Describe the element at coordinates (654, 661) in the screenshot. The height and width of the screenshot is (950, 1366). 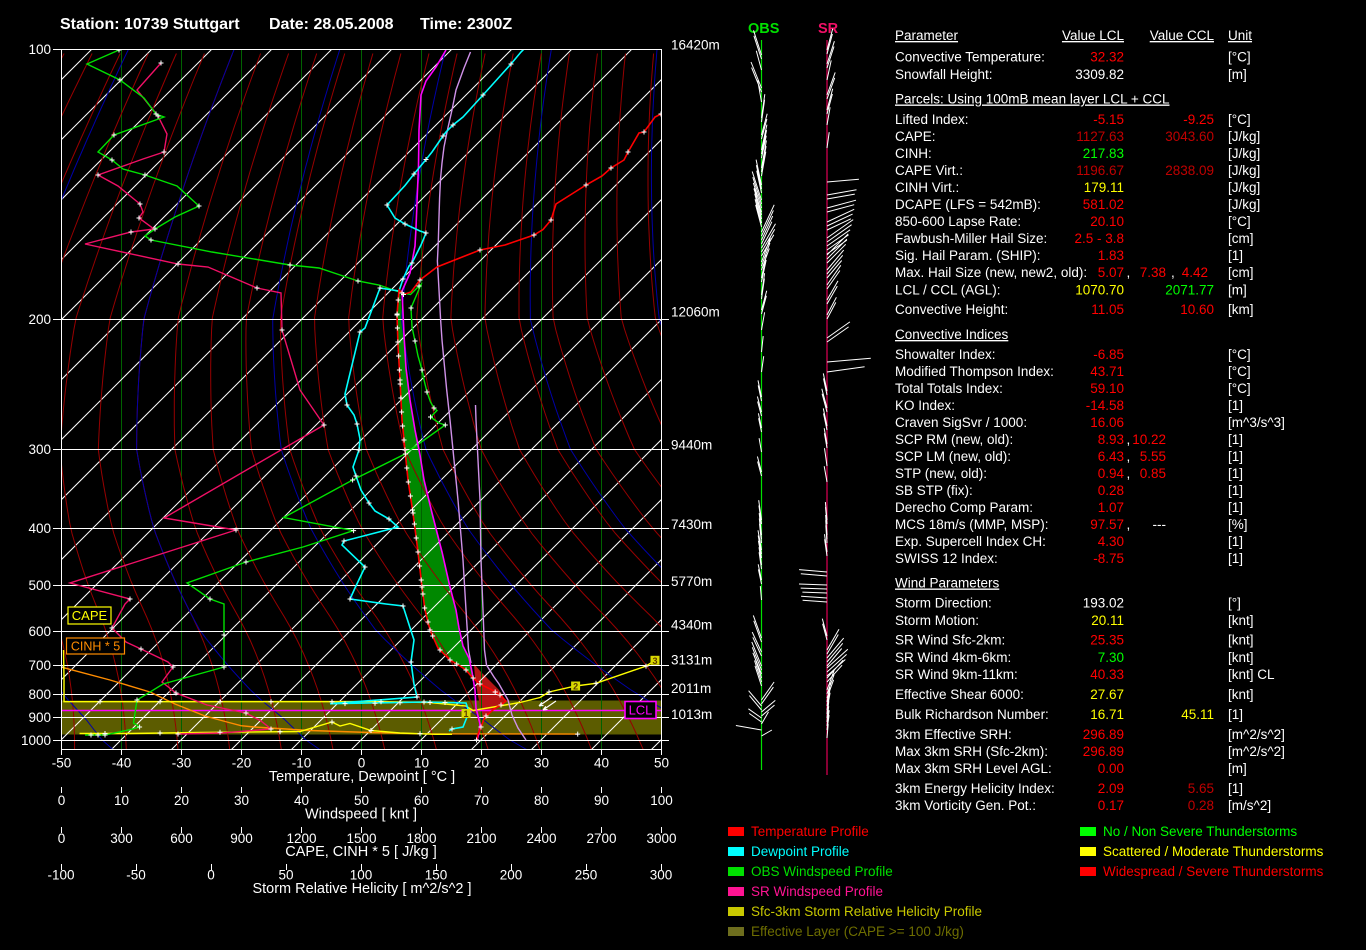
I see `svg-text: 3` at that location.